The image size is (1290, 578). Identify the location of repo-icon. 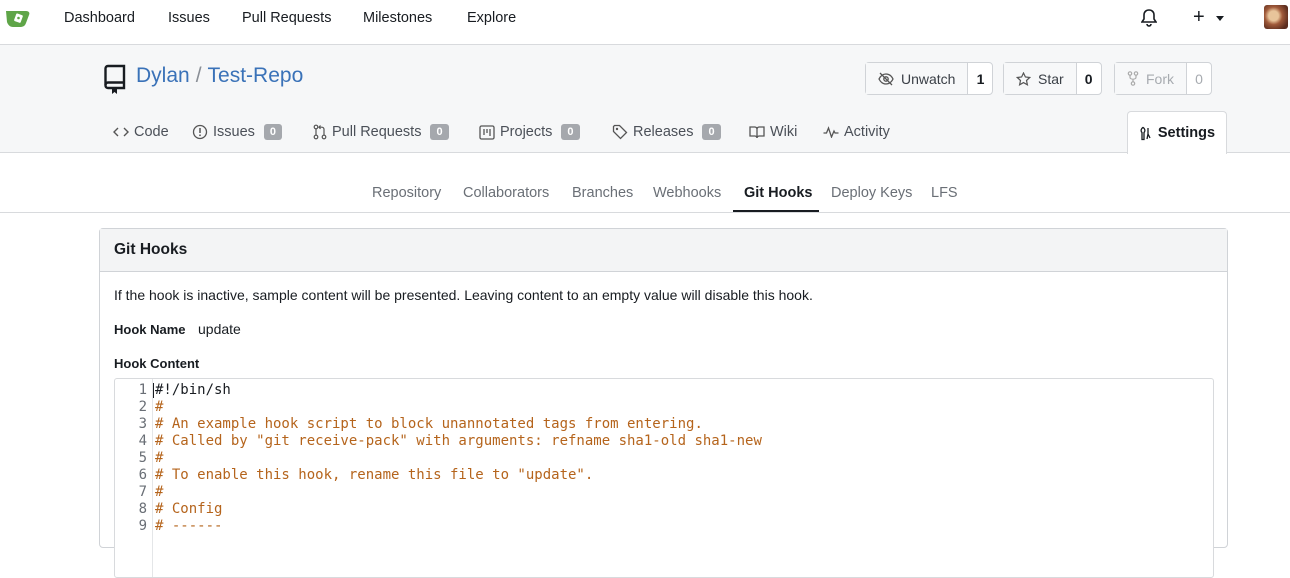
(115, 79).